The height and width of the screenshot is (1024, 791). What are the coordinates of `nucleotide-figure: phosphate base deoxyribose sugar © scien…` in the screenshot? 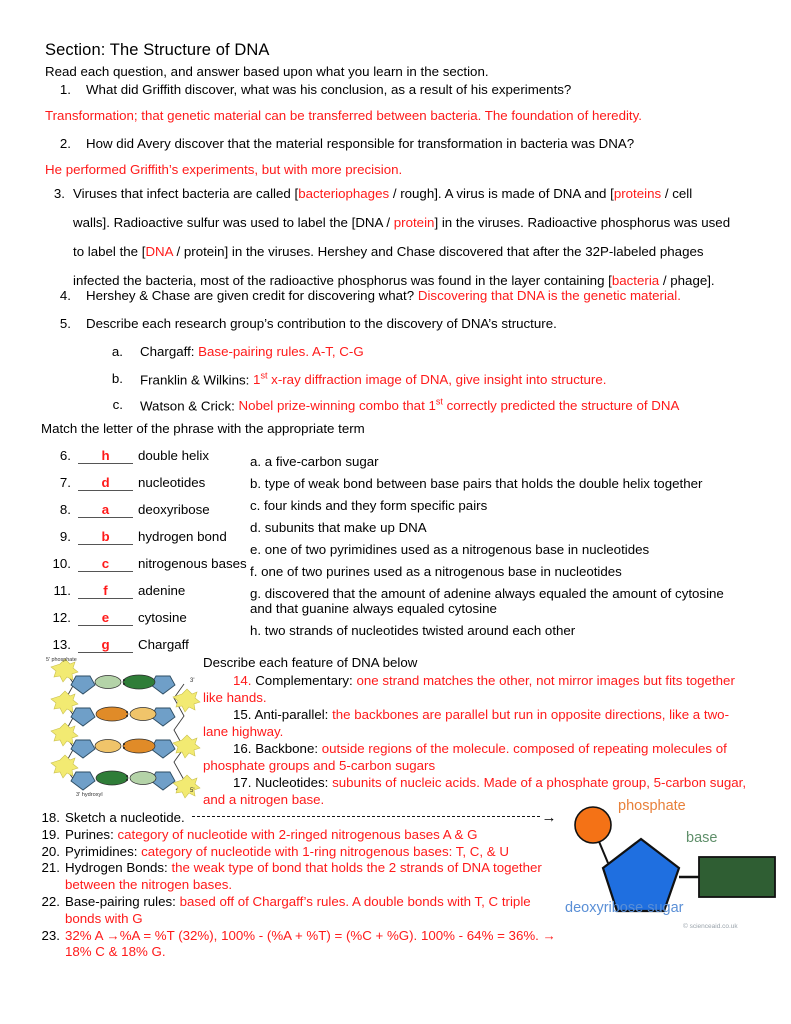 It's located at (674, 865).